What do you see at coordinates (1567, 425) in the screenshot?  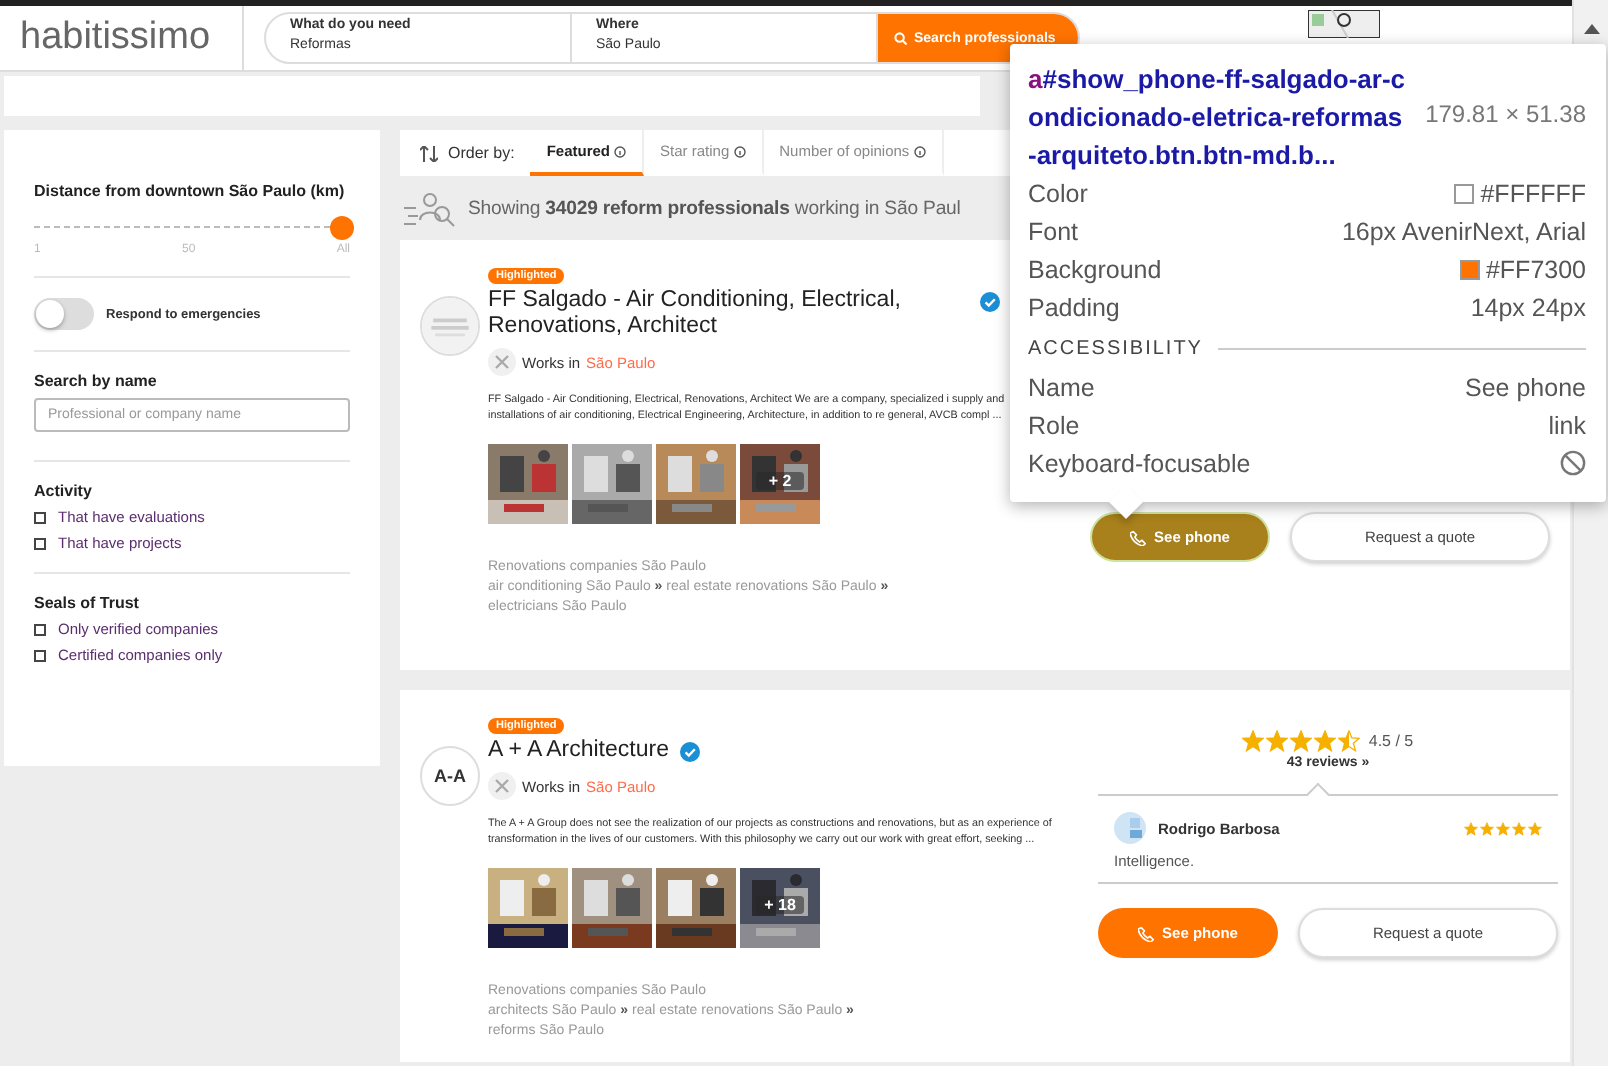 I see `property-value: link` at bounding box center [1567, 425].